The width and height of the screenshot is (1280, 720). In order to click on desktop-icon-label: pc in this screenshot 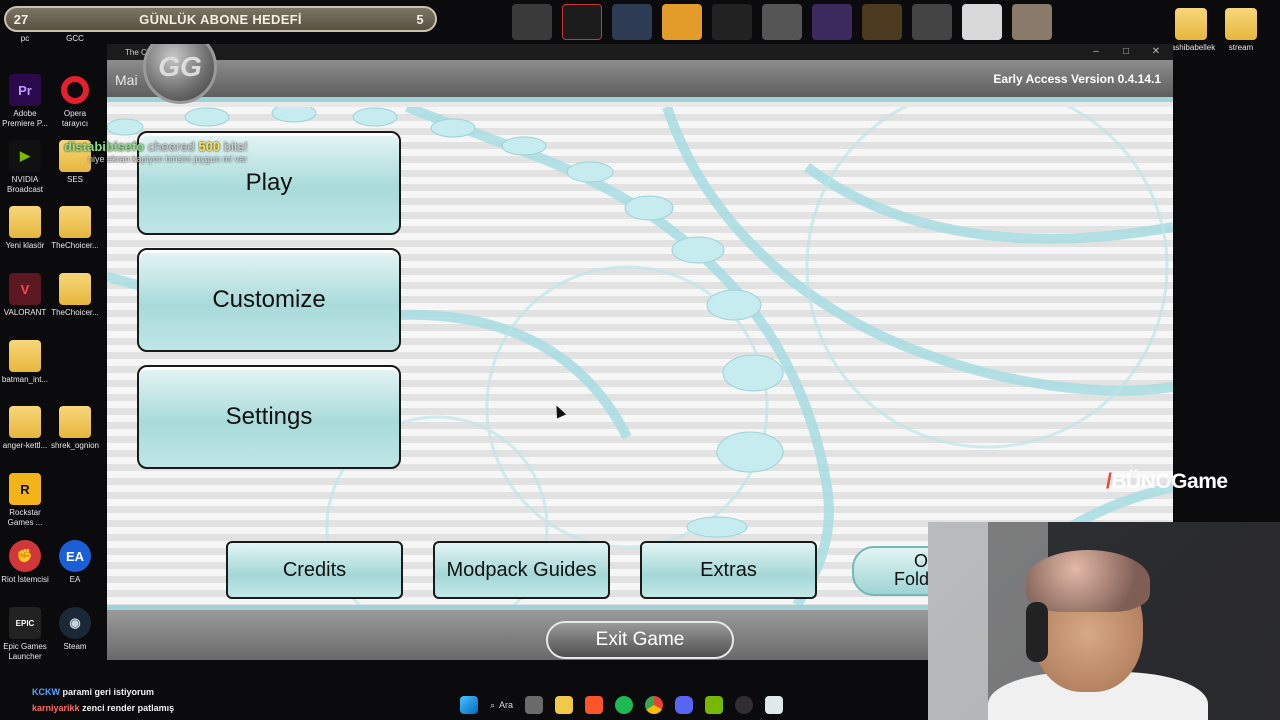, I will do `click(25, 38)`.